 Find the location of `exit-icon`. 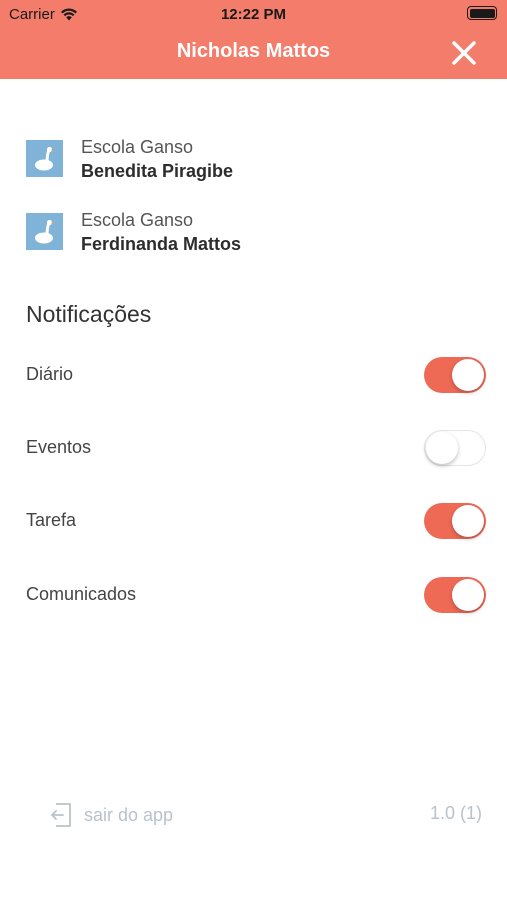

exit-icon is located at coordinates (61, 815).